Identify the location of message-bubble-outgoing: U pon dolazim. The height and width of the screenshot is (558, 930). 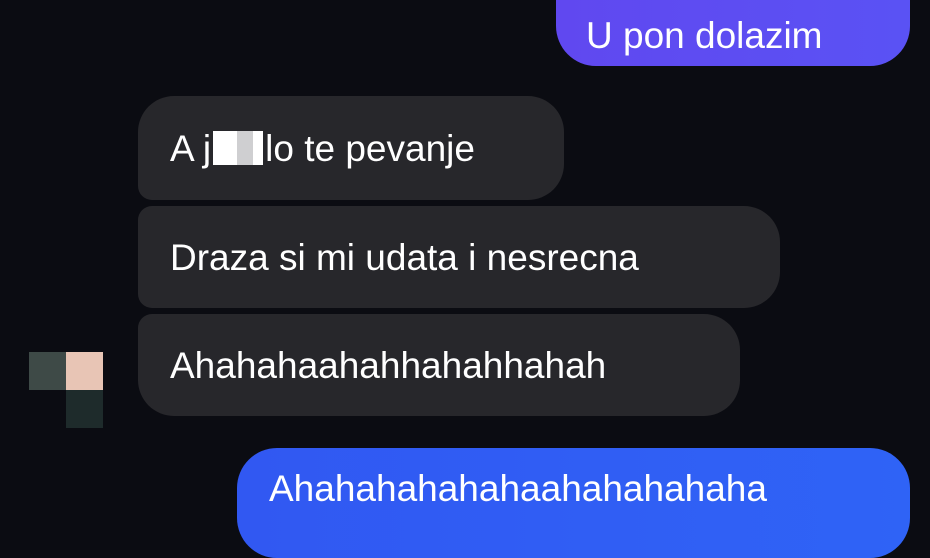
(733, 33).